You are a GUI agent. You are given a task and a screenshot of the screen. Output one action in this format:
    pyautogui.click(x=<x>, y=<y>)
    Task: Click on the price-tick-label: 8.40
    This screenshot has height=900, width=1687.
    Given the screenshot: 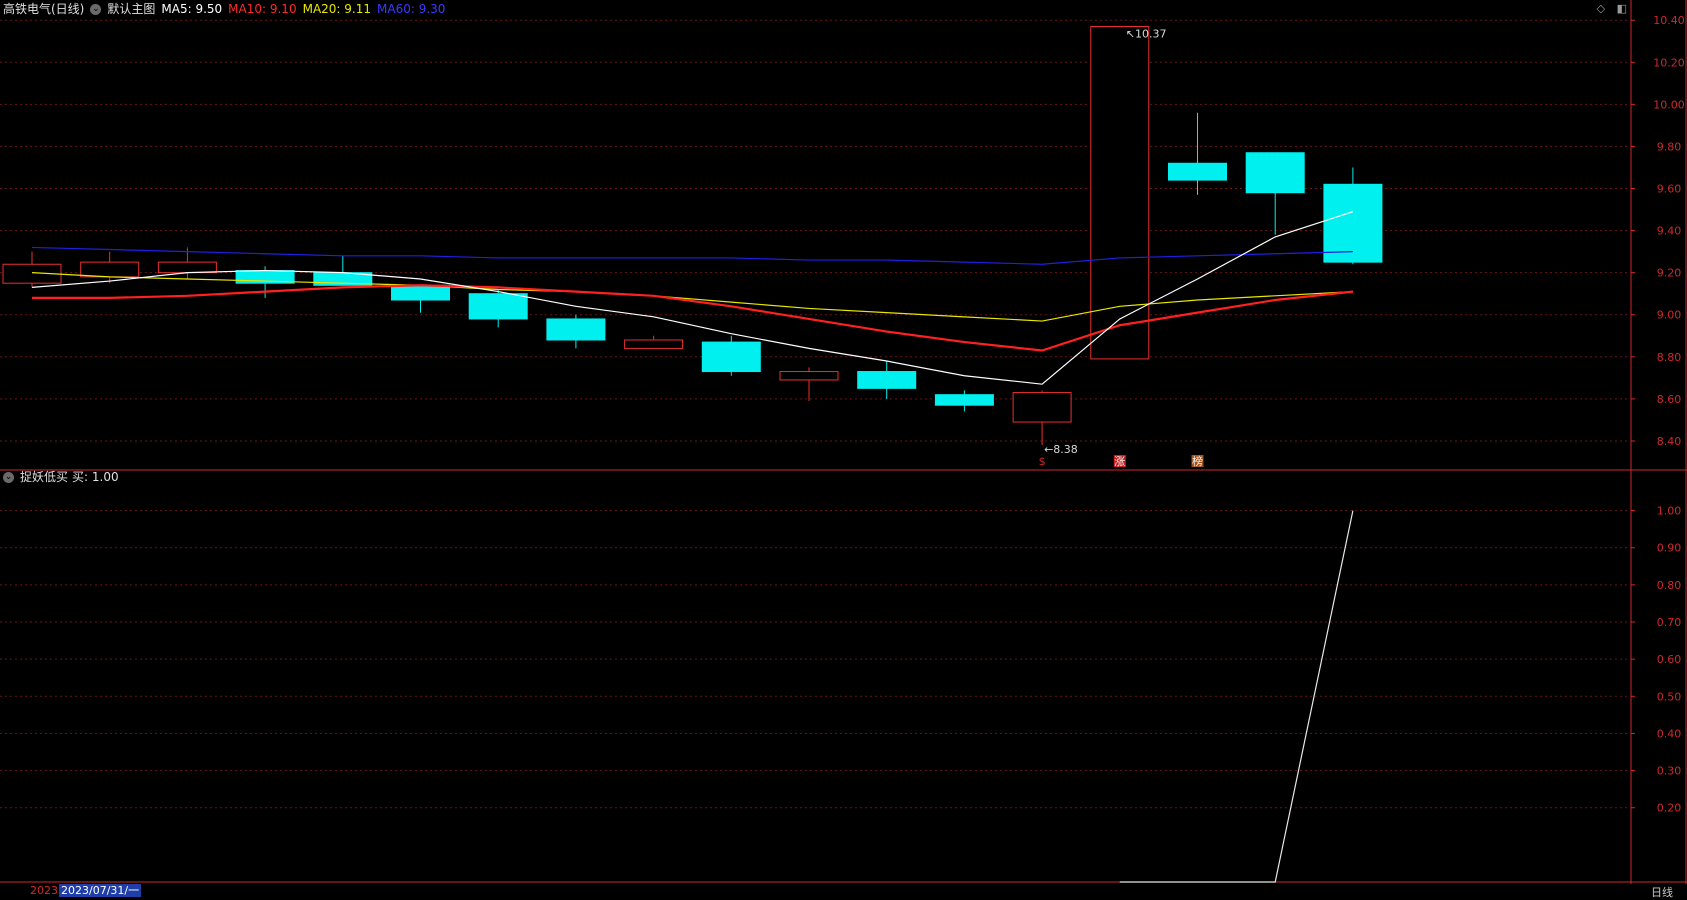 What is the action you would take?
    pyautogui.click(x=1669, y=441)
    